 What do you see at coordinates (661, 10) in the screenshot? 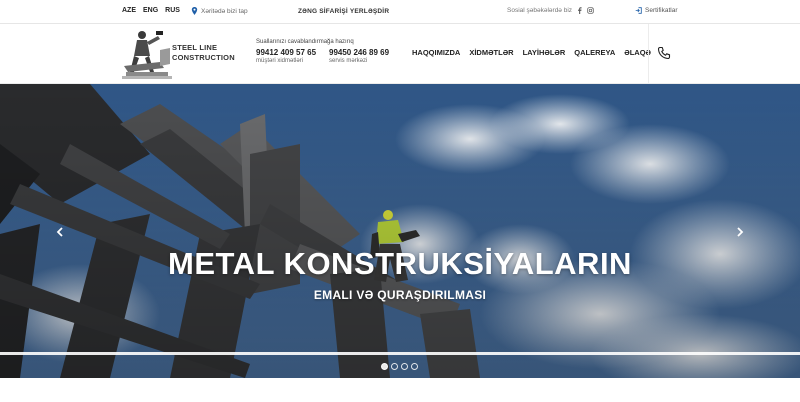
I see `certificates-label: Sertifikatlar` at bounding box center [661, 10].